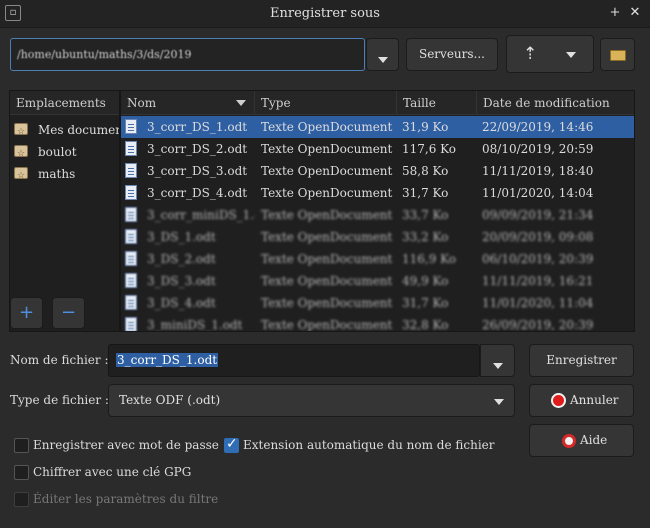 This screenshot has height=528, width=650. I want to click on file-name: 3_miniDS_1.odt, so click(195, 325).